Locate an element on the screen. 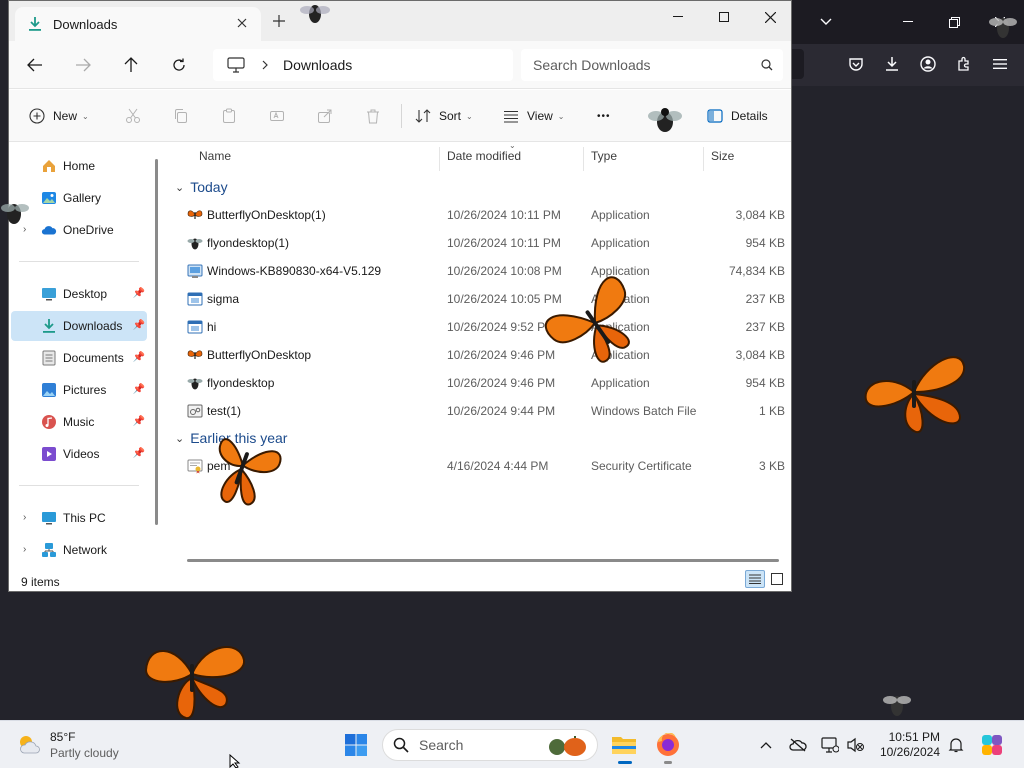 The height and width of the screenshot is (768, 1024). search-icon is located at coordinates (401, 745).